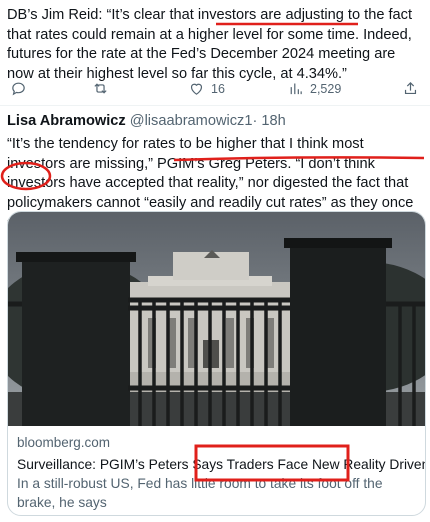 This screenshot has width=430, height=522. I want to click on share-button, so click(410, 88).